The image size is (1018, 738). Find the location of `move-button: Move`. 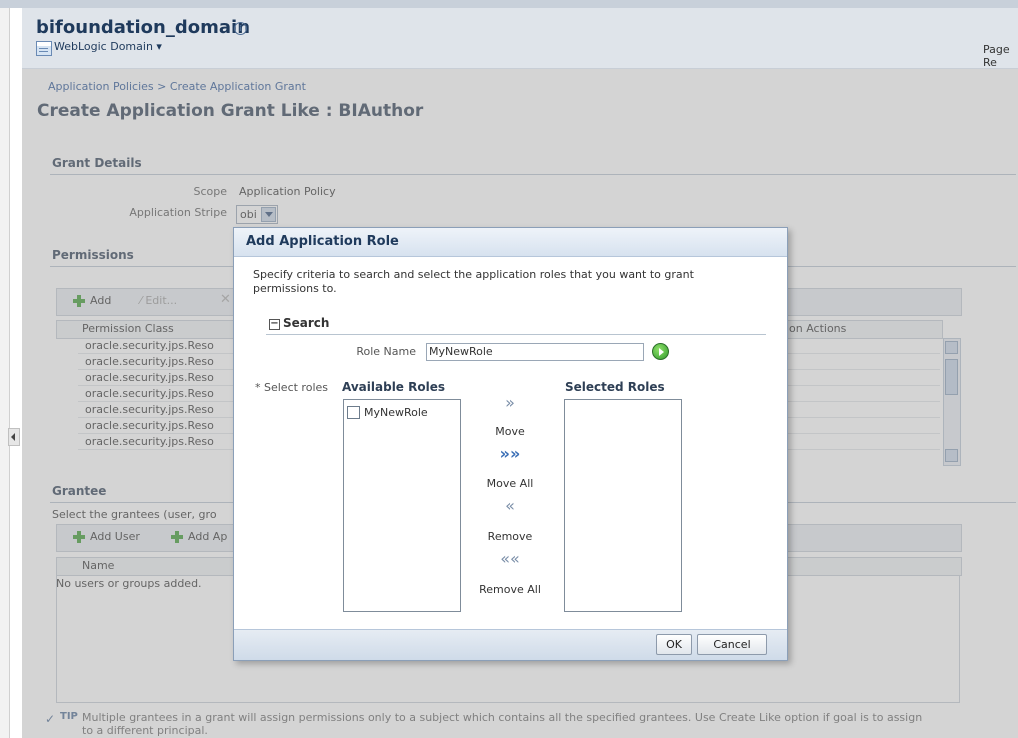

move-button: Move is located at coordinates (510, 431).